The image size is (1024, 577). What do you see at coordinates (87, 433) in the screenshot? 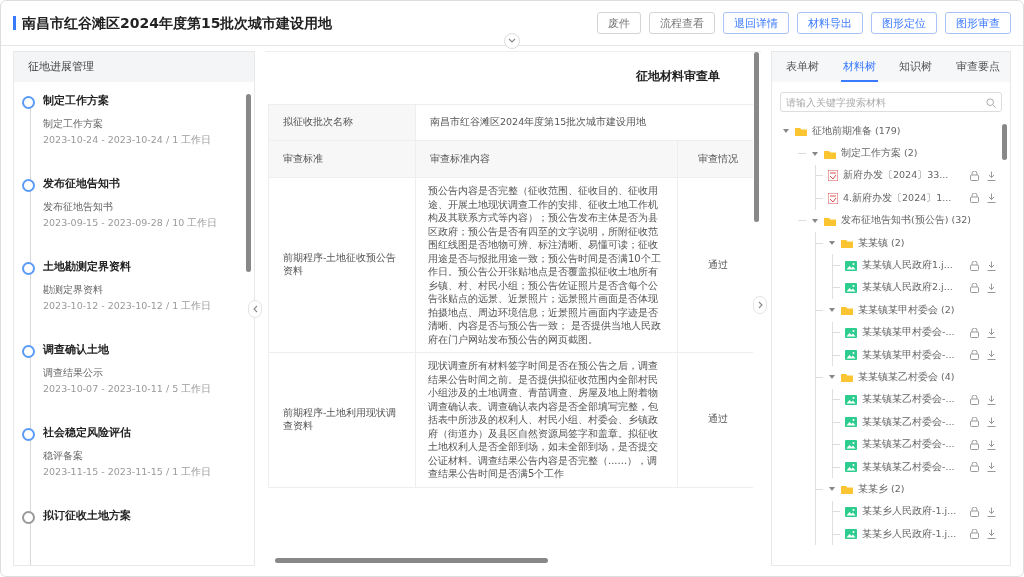
I see `step-title: 社会稳定风险评估` at bounding box center [87, 433].